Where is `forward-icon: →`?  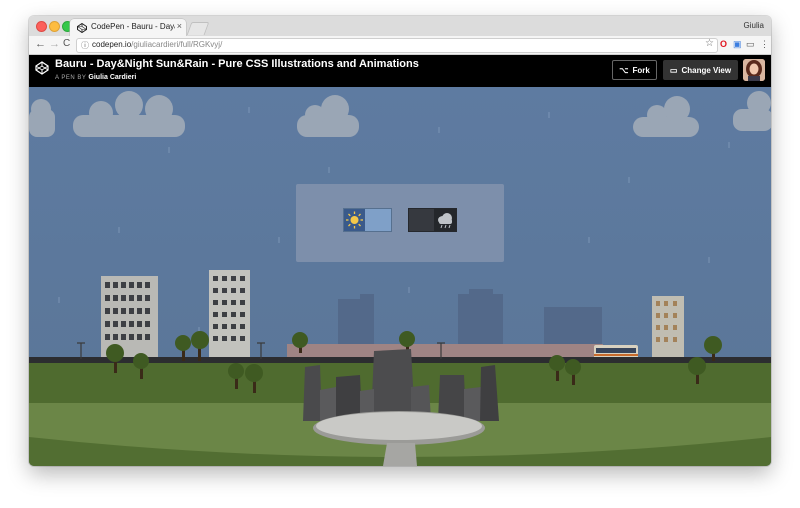
forward-icon: → is located at coordinates (54, 44).